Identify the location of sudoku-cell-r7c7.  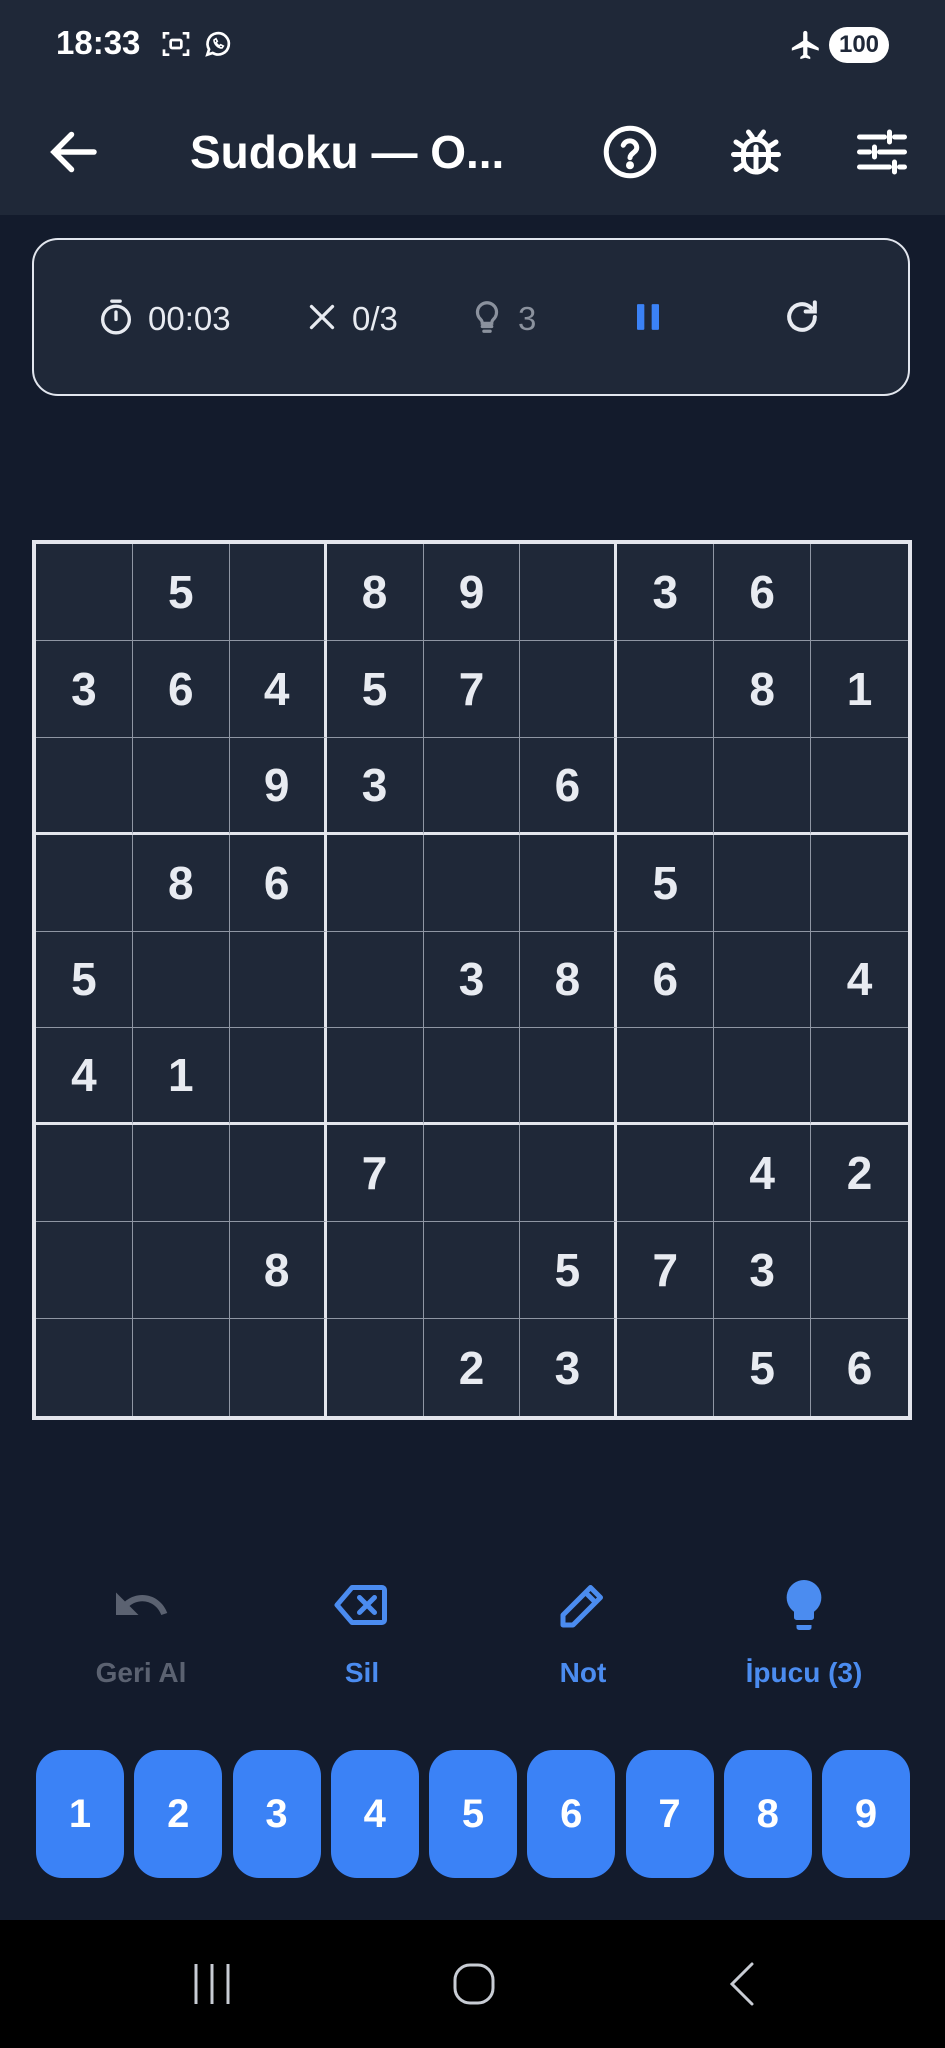
(666, 1174).